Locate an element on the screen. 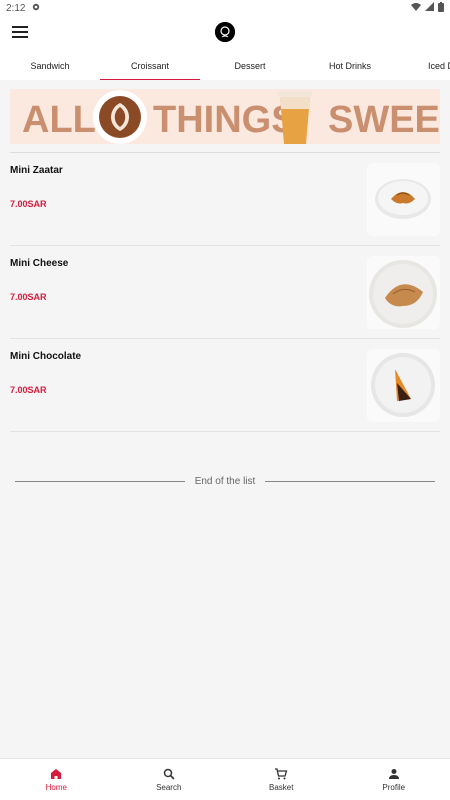 The height and width of the screenshot is (800, 450). end-of-list-text: End of the list is located at coordinates (225, 481).